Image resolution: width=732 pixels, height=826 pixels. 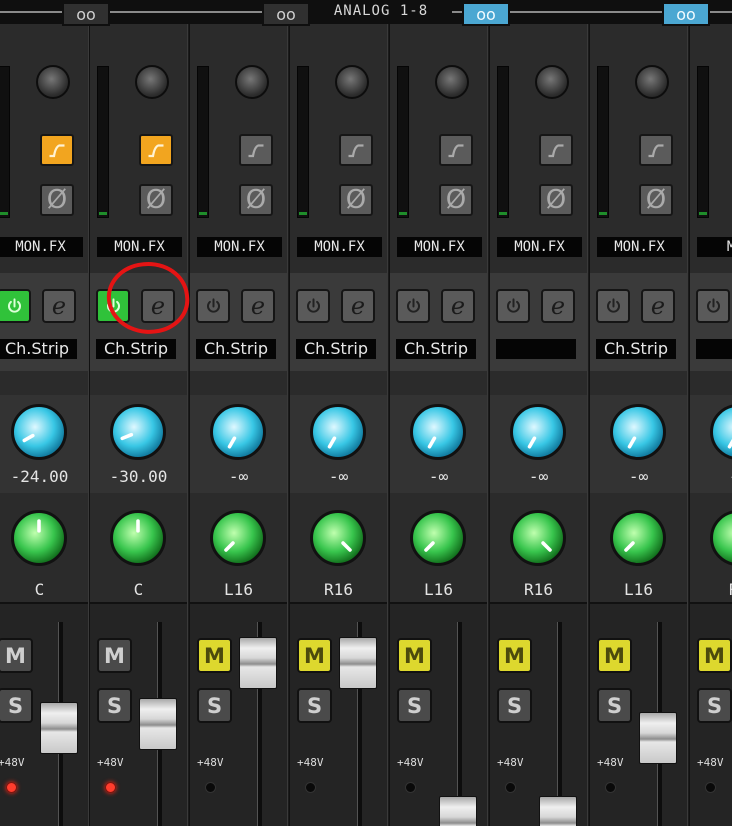 I want to click on level-value: -∞, so click(x=538, y=476).